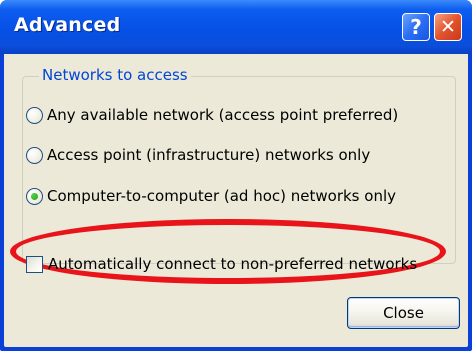 The height and width of the screenshot is (351, 472). I want to click on question-mark-icon: ?, so click(416, 27).